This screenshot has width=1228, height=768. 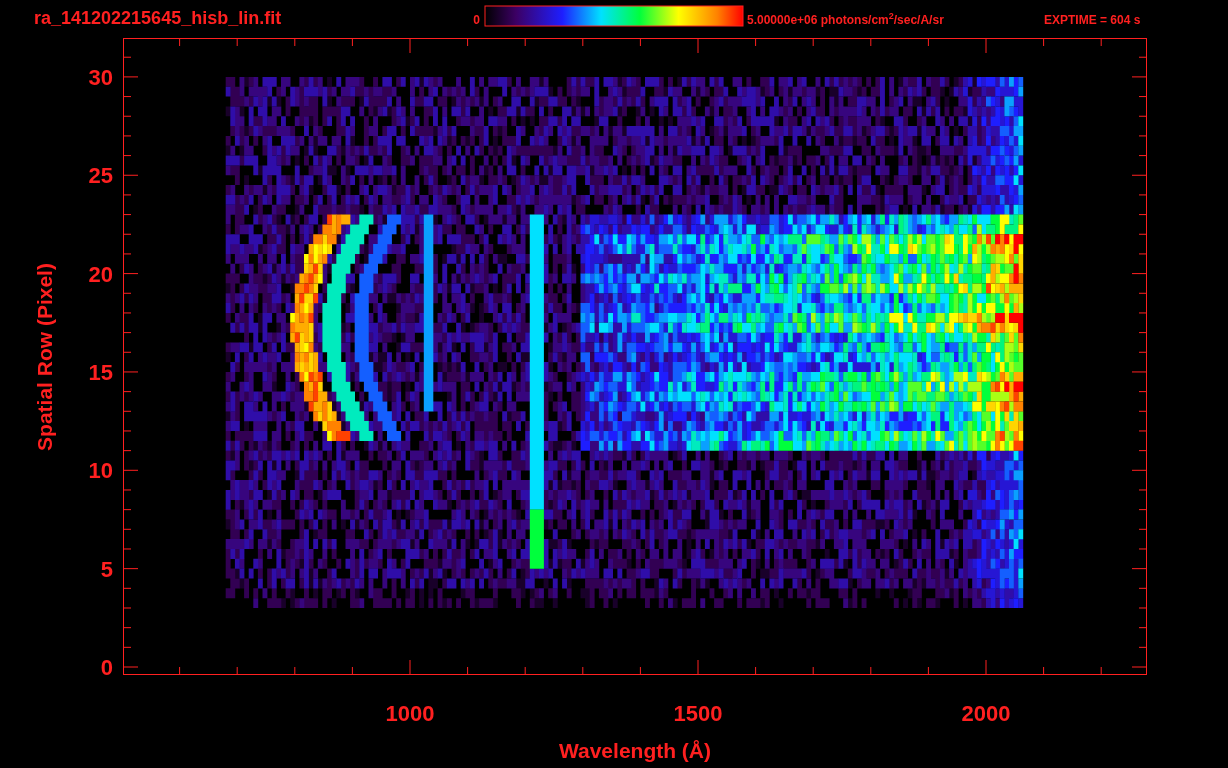 What do you see at coordinates (100, 274) in the screenshot?
I see `y-tick-label: 20` at bounding box center [100, 274].